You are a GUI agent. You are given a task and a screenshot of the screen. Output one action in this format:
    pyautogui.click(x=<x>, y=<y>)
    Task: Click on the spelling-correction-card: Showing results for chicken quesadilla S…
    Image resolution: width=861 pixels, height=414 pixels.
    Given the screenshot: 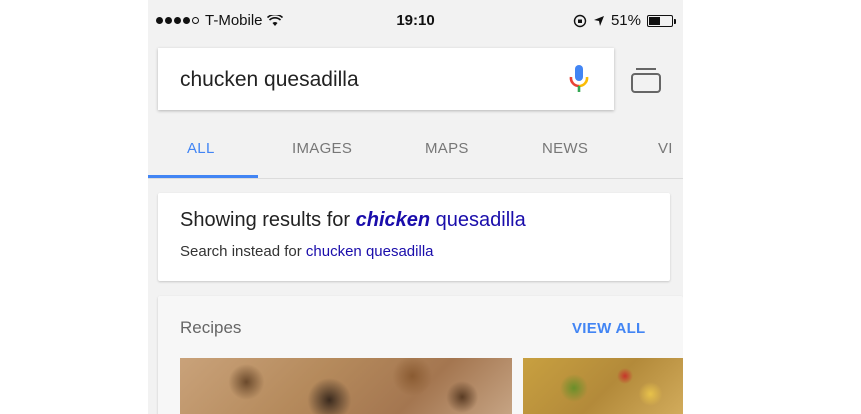 What is the action you would take?
    pyautogui.click(x=414, y=237)
    